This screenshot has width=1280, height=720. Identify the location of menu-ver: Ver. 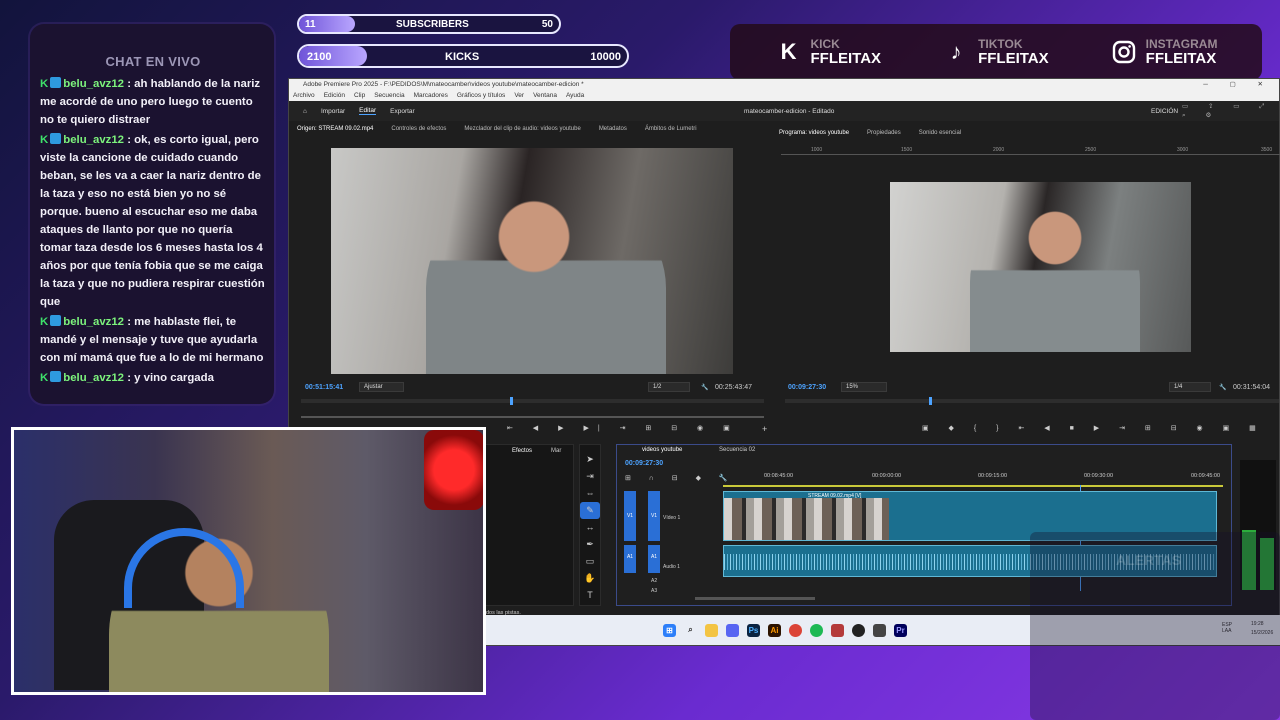
(519, 95).